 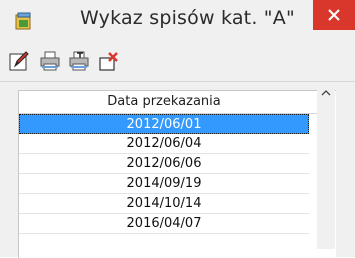 I want to click on print-text-icon, so click(x=79, y=61).